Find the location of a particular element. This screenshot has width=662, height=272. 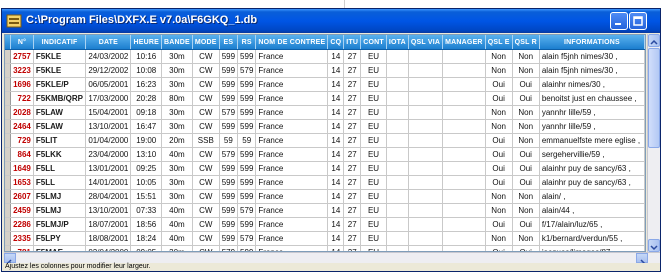

cell-qso-number: 2607 is located at coordinates (22, 196).